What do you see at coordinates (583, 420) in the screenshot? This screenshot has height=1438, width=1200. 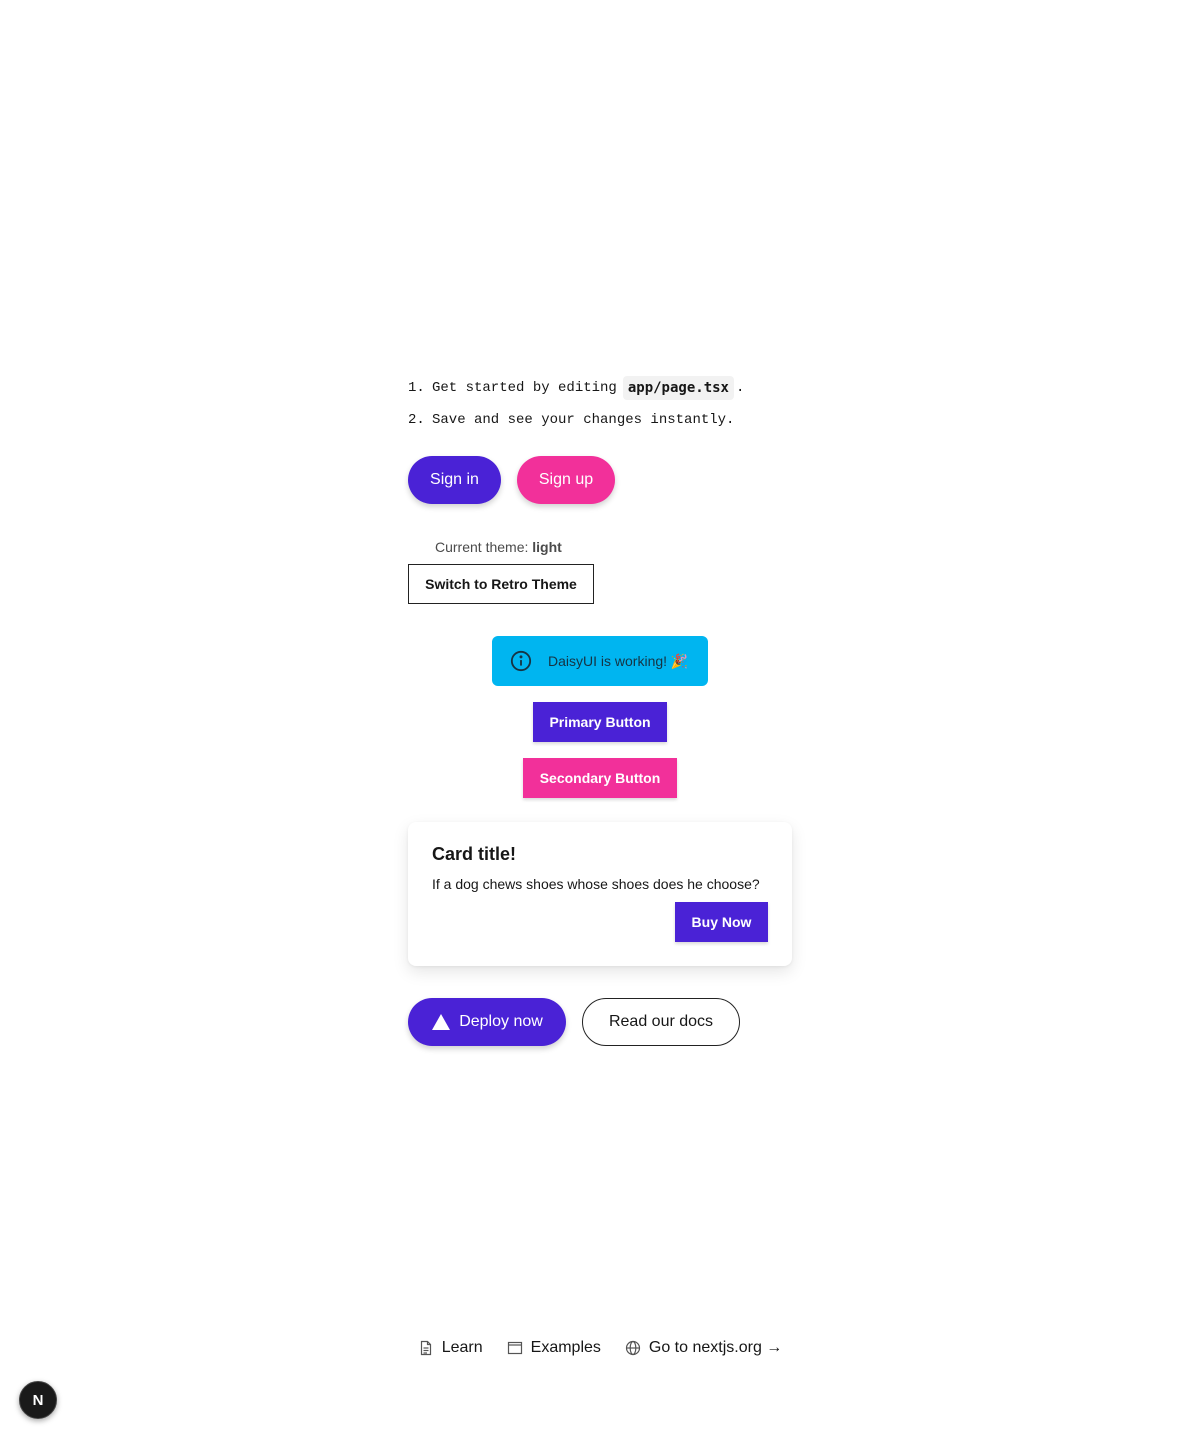 I see `step-text: Save and see your changes instantly.` at bounding box center [583, 420].